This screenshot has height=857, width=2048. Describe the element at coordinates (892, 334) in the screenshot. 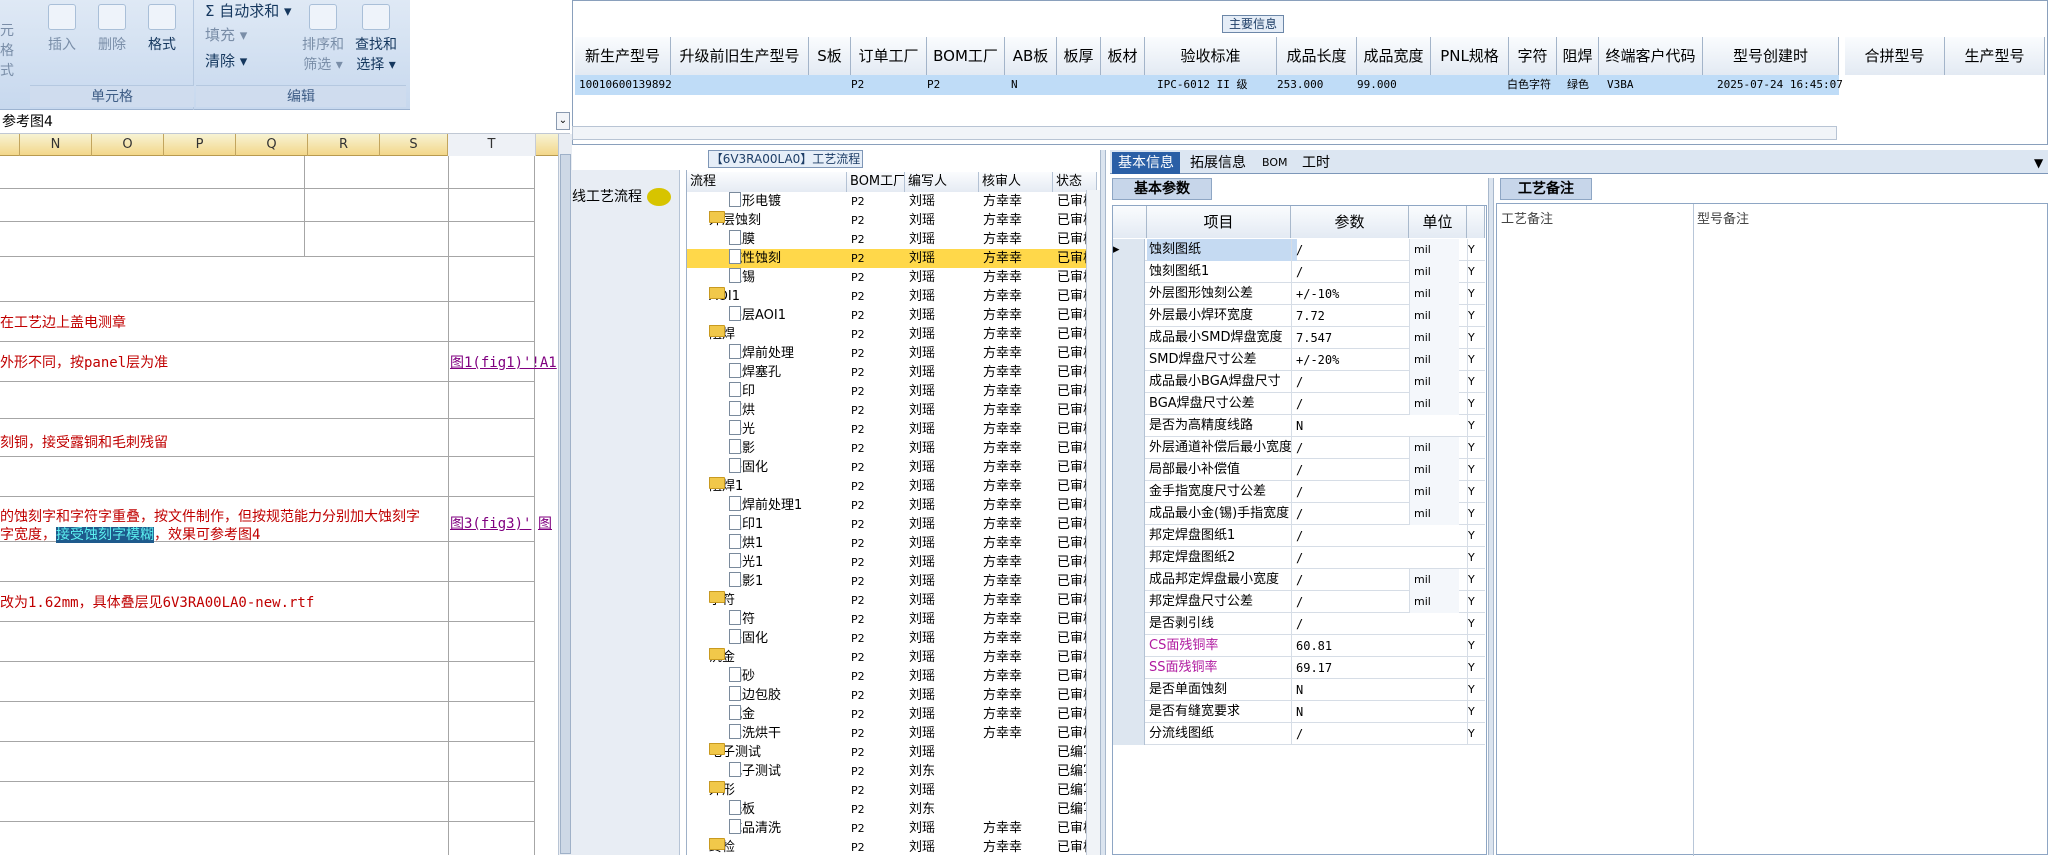

I see `process-row: −阻焊P2刘瑶方幸幸已审核` at that location.